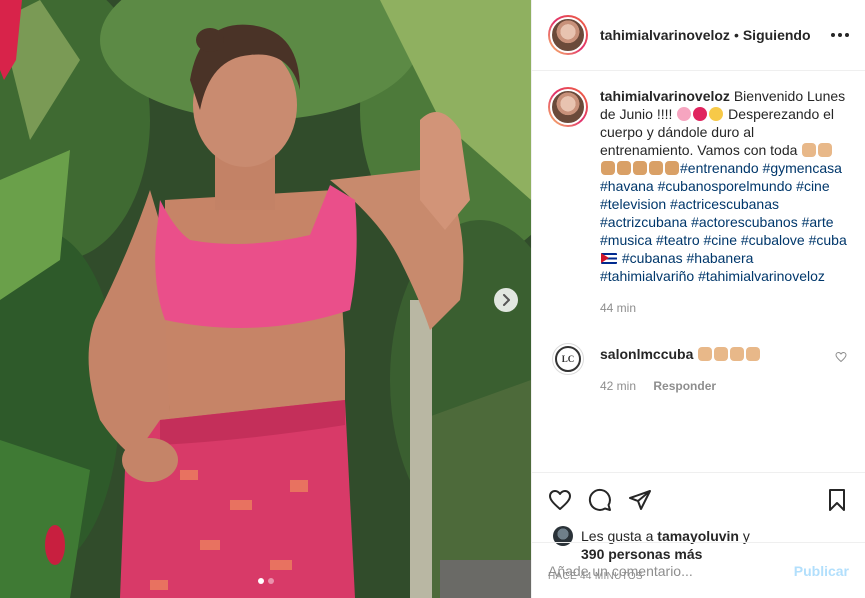 The image size is (865, 598). Describe the element at coordinates (609, 258) in the screenshot. I see `cuba-flag-emoji-icon` at that location.